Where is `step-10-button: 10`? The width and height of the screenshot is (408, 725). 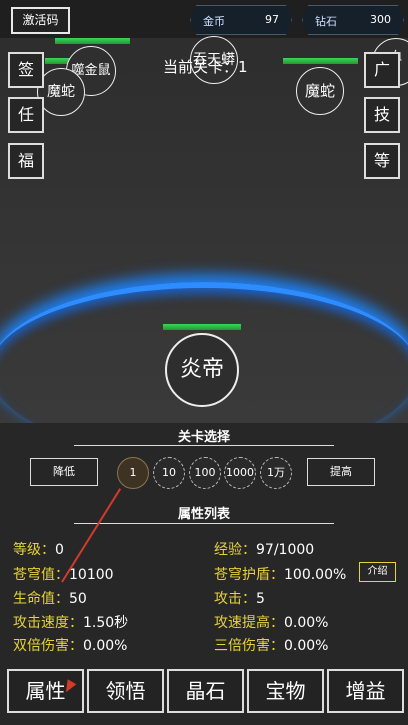 step-10-button: 10 is located at coordinates (169, 473).